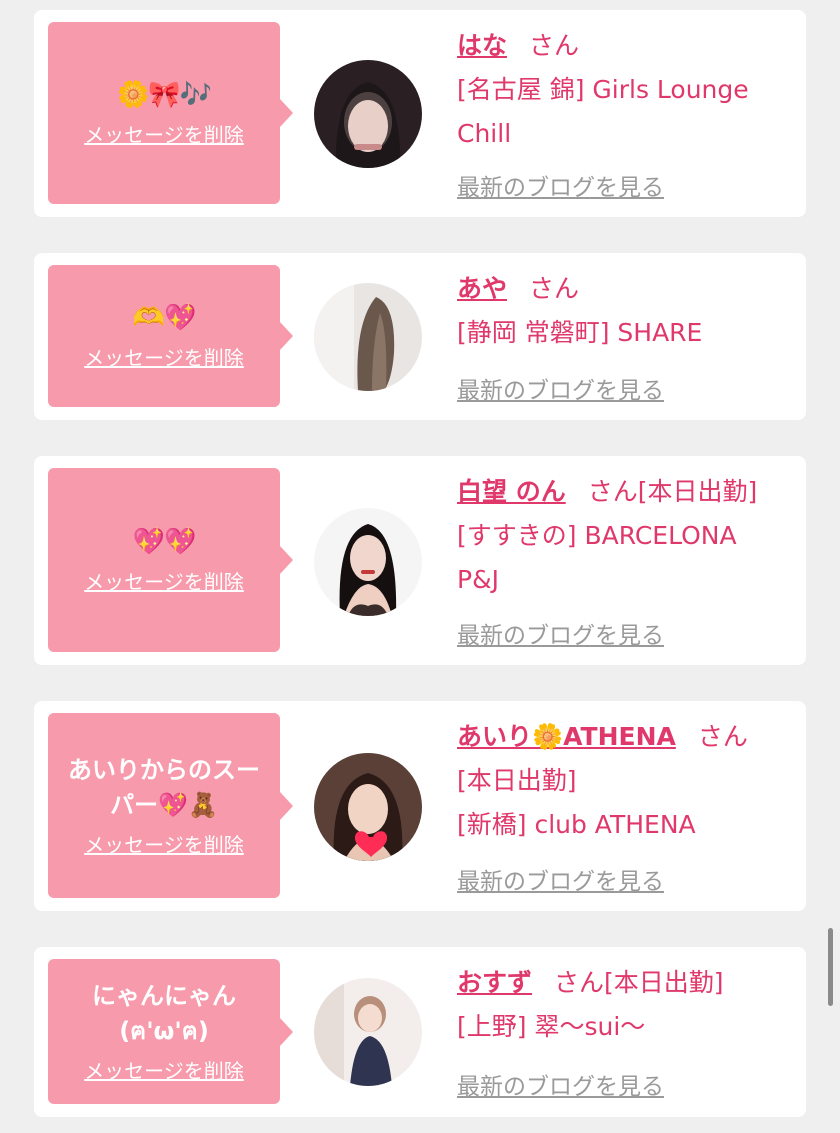 The height and width of the screenshot is (1133, 840). Describe the element at coordinates (164, 542) in the screenshot. I see `message-text: 💖💖` at that location.